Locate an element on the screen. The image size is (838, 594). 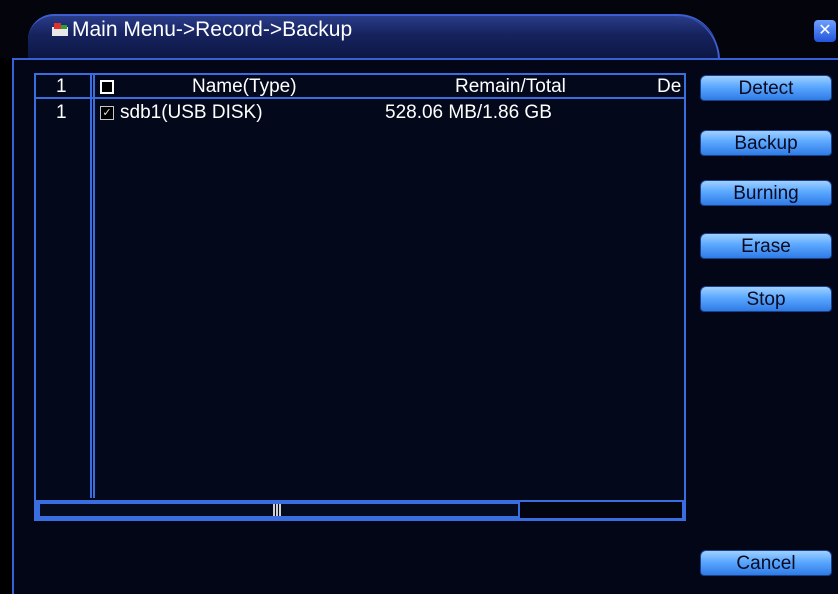
grip-icon is located at coordinates (277, 510).